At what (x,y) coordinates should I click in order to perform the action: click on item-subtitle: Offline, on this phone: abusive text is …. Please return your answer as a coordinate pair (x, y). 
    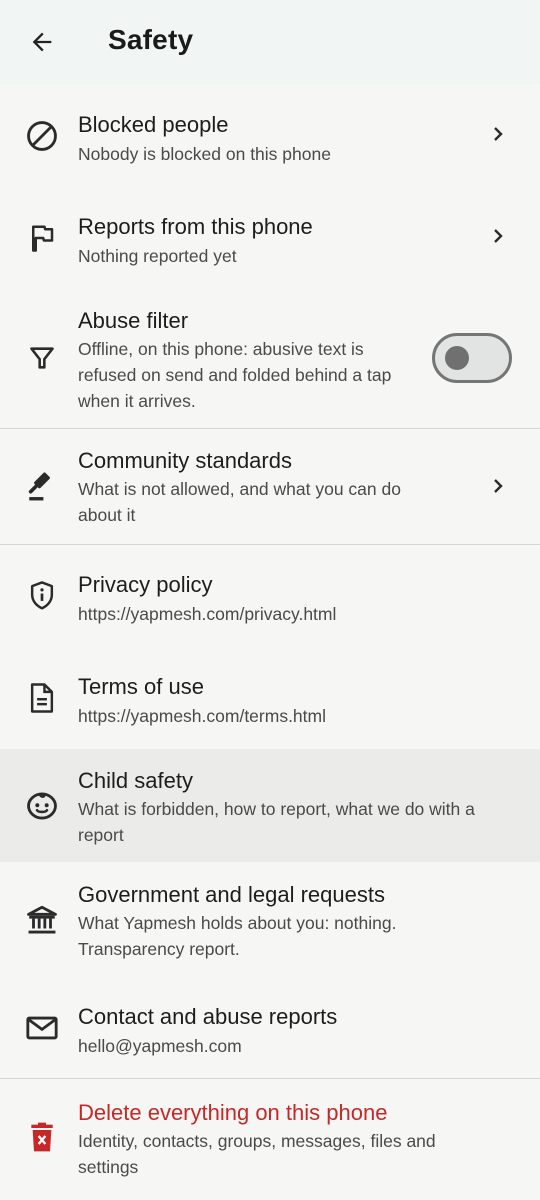
    Looking at the image, I should click on (235, 375).